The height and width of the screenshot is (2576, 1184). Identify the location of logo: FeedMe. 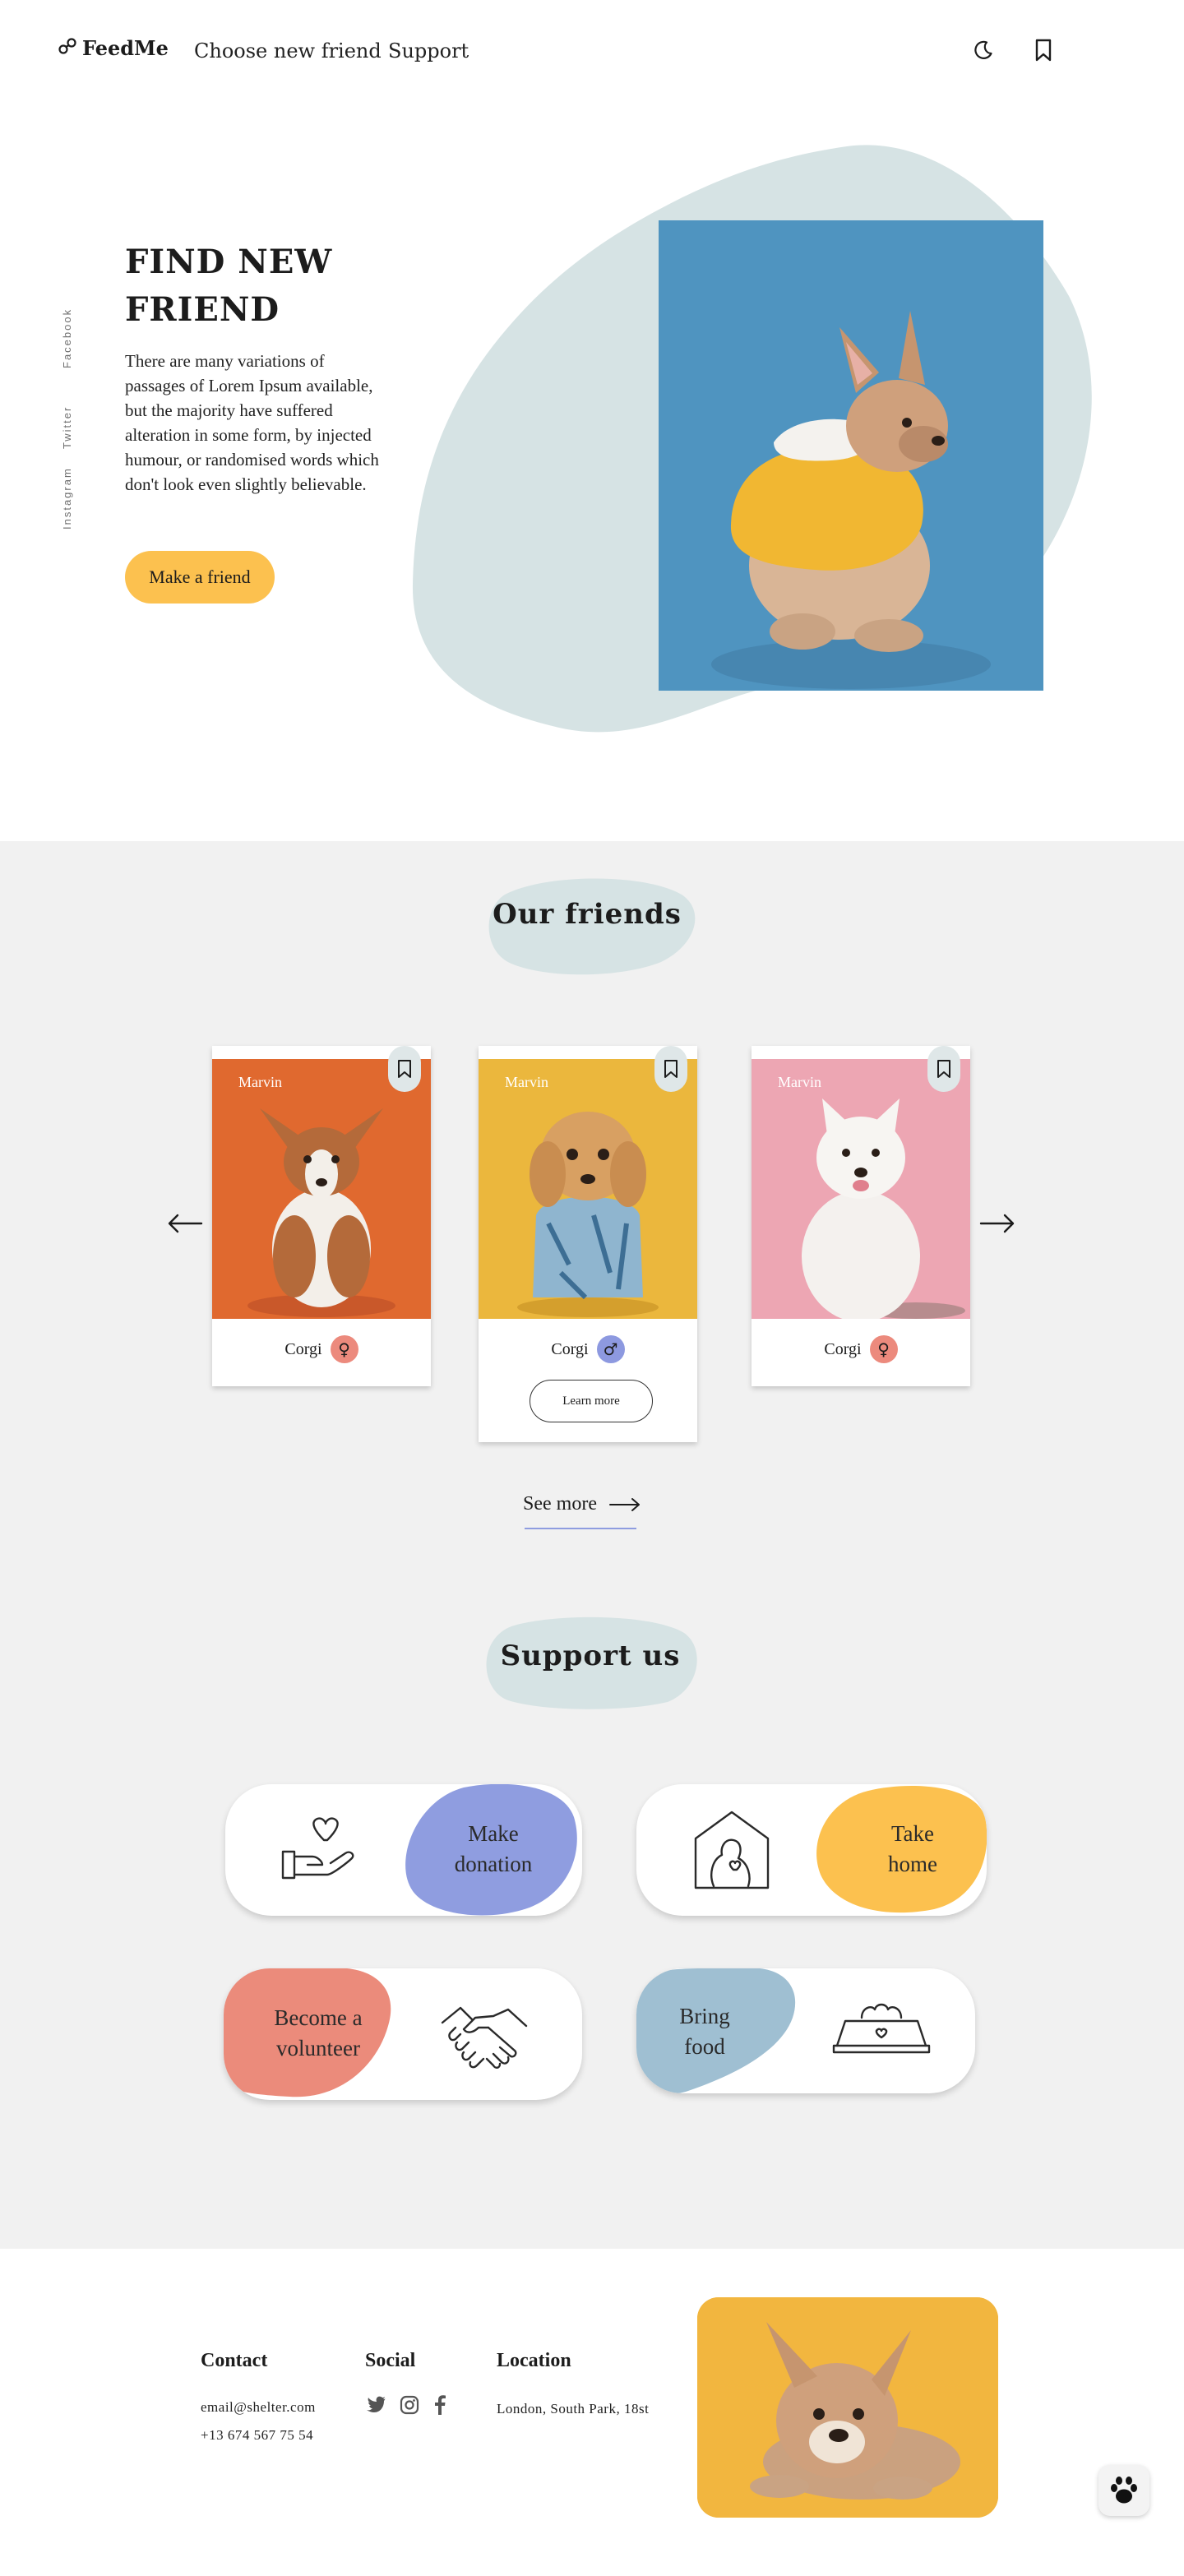
(113, 48).